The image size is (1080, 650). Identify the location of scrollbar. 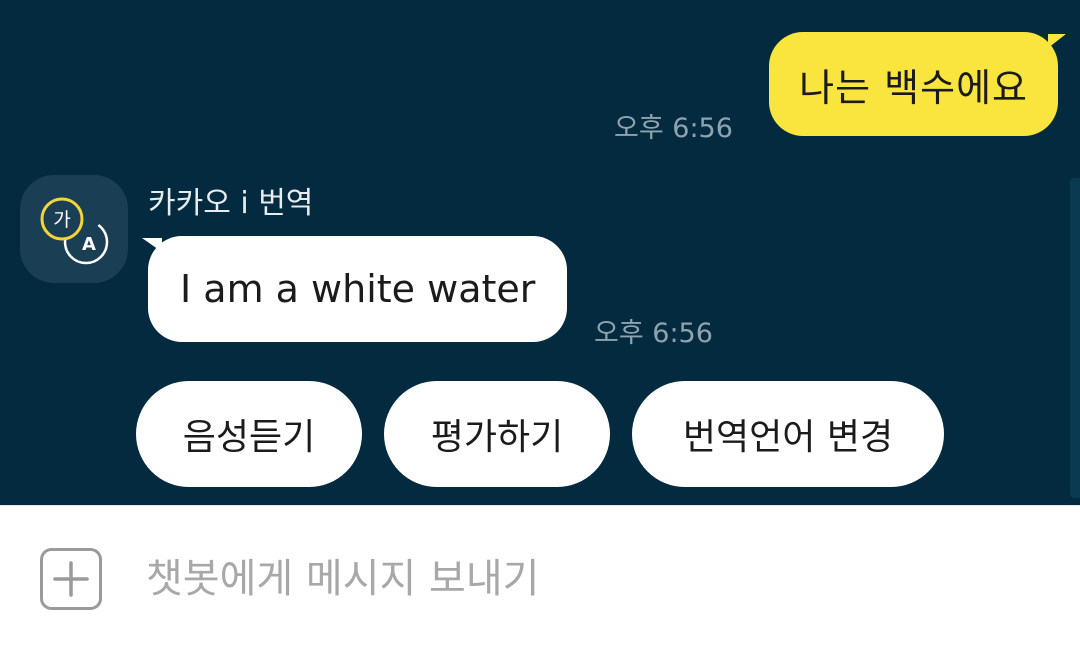
(1075, 338).